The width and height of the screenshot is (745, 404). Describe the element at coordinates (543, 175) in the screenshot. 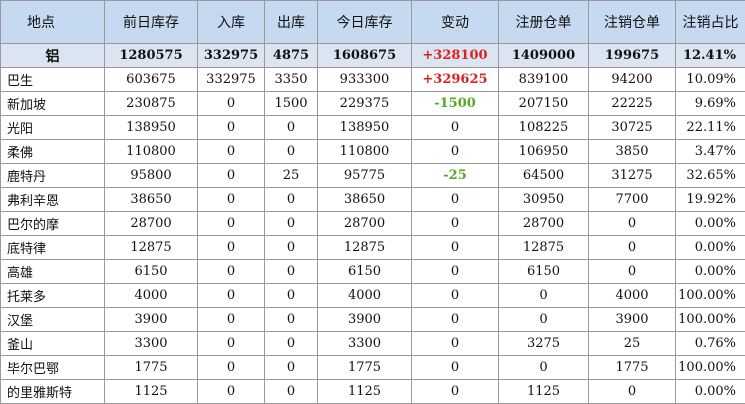

I see `cell-registered-warrants: 64500` at that location.